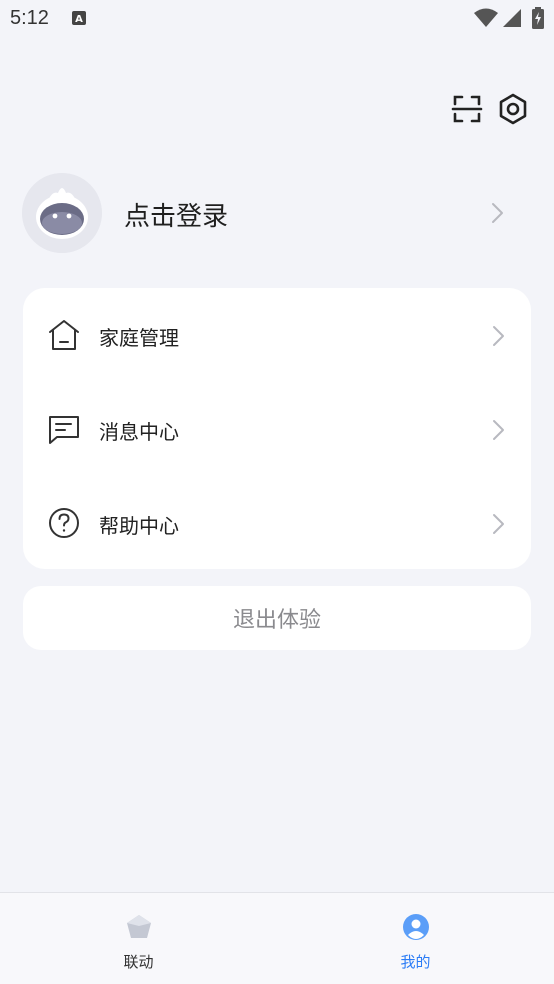 The image size is (554, 984). I want to click on nav-item-linkage: 联动, so click(138, 938).